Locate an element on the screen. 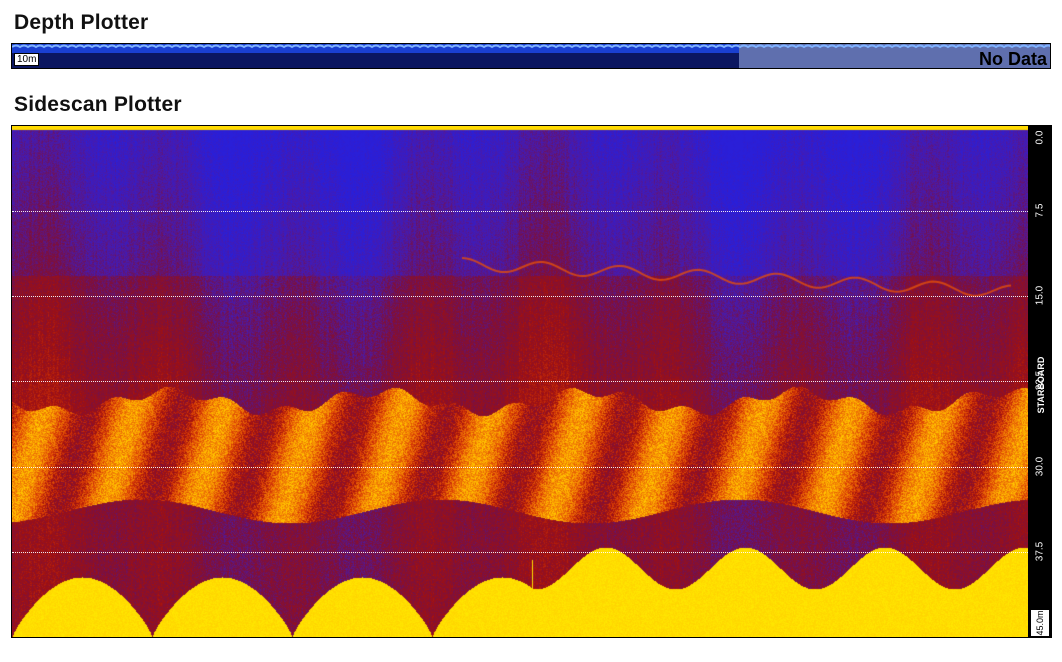 The width and height of the screenshot is (1062, 662). depth-plotter-panel: 10m No Data is located at coordinates (531, 56).